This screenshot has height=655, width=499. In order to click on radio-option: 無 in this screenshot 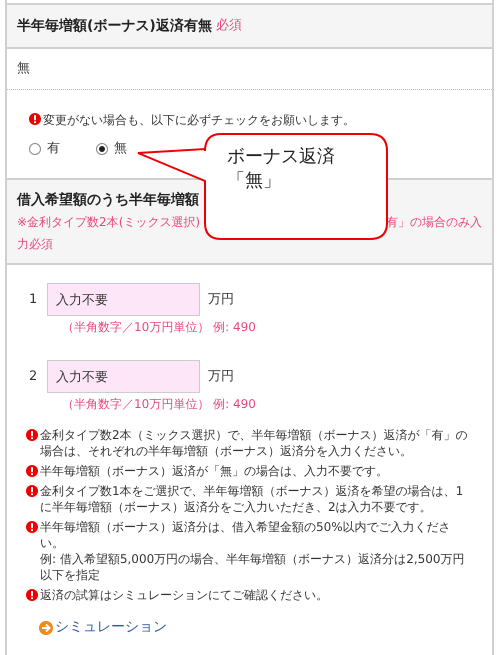, I will do `click(111, 148)`.